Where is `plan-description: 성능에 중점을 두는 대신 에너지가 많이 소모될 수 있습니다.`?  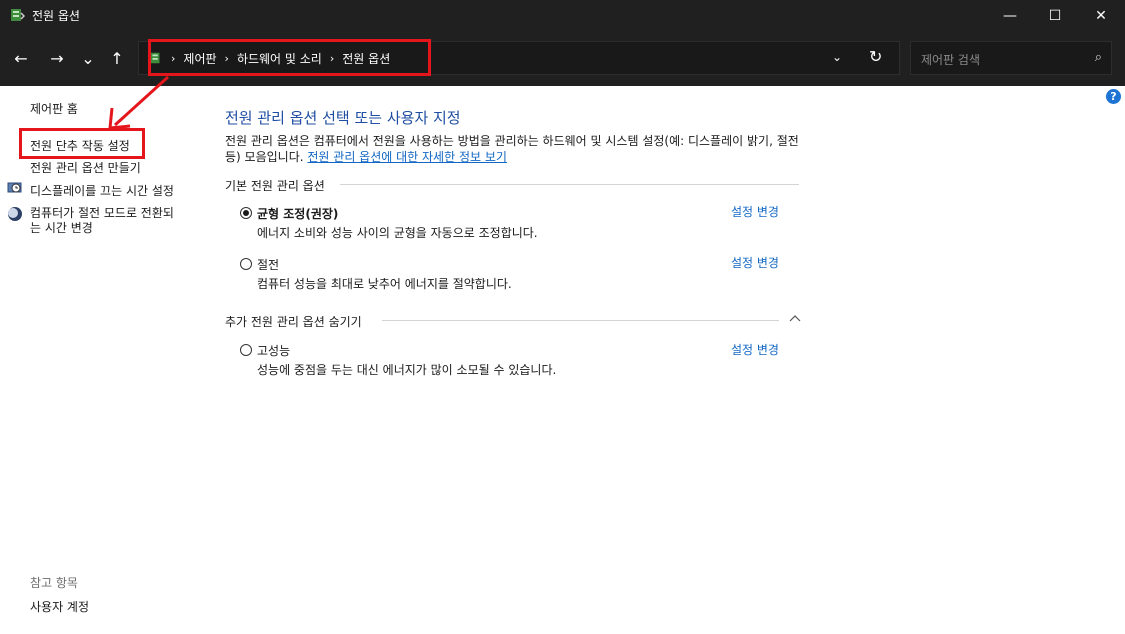
plan-description: 성능에 중점을 두는 대신 에너지가 많이 소모될 수 있습니다. is located at coordinates (407, 370).